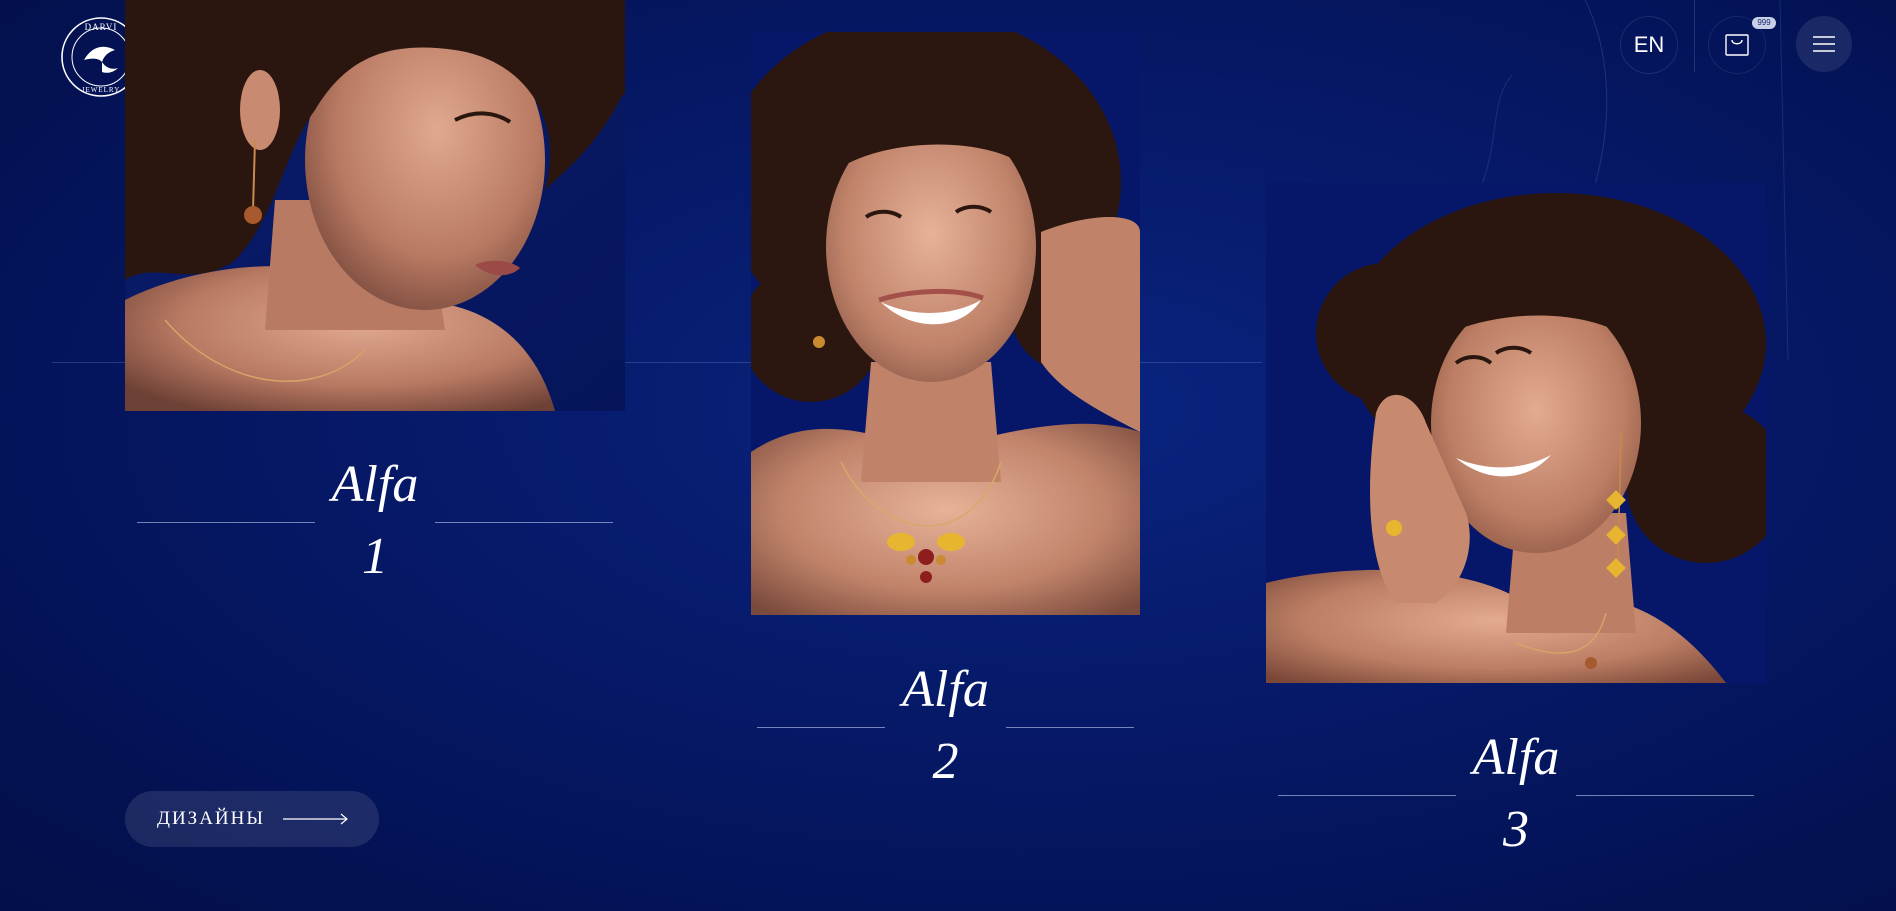 This screenshot has width=1896, height=911. Describe the element at coordinates (101, 27) in the screenshot. I see `svg-text: DARVI` at that location.